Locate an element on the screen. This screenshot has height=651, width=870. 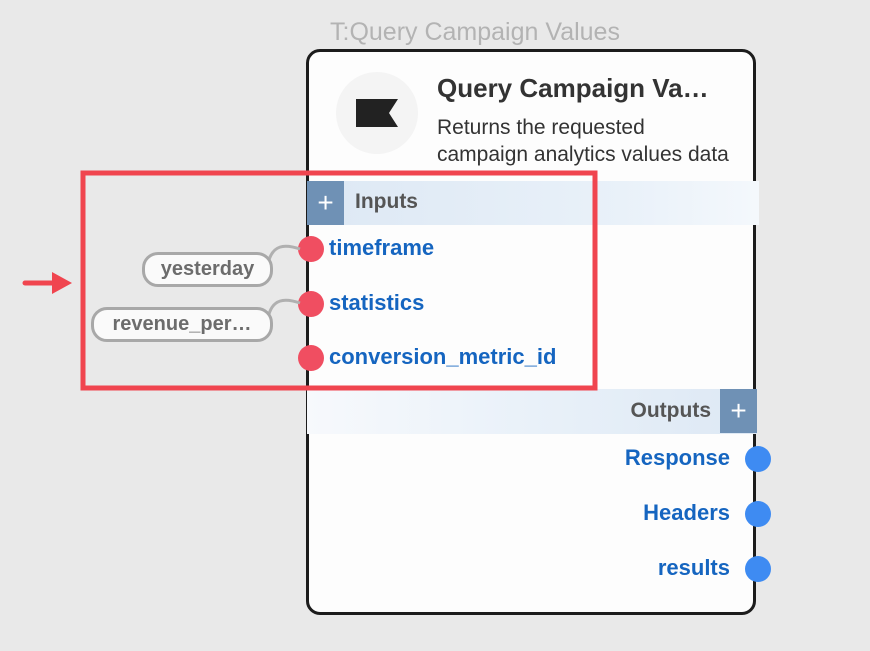
arrow-icon is located at coordinates (47, 283).